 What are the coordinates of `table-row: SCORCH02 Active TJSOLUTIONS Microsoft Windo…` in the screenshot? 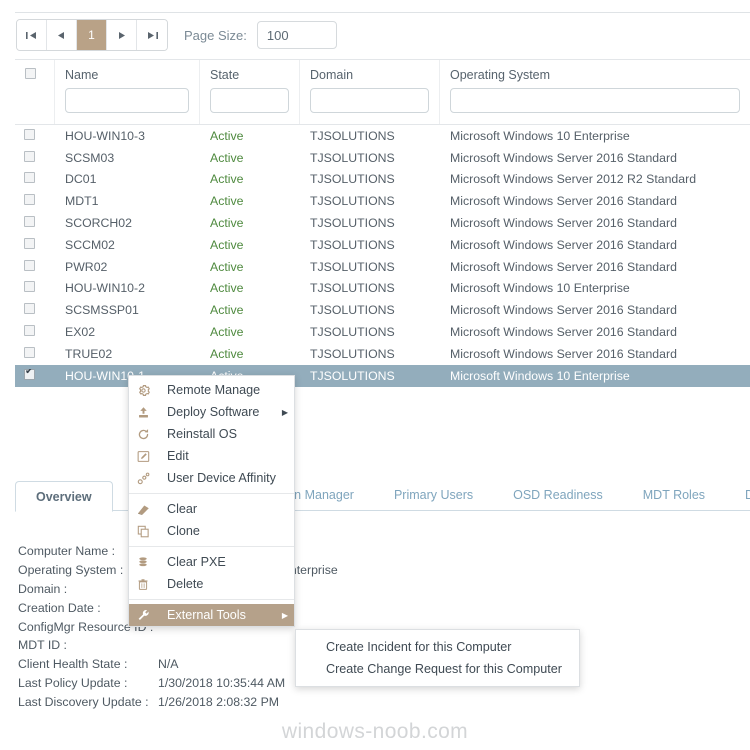 It's located at (382, 223).